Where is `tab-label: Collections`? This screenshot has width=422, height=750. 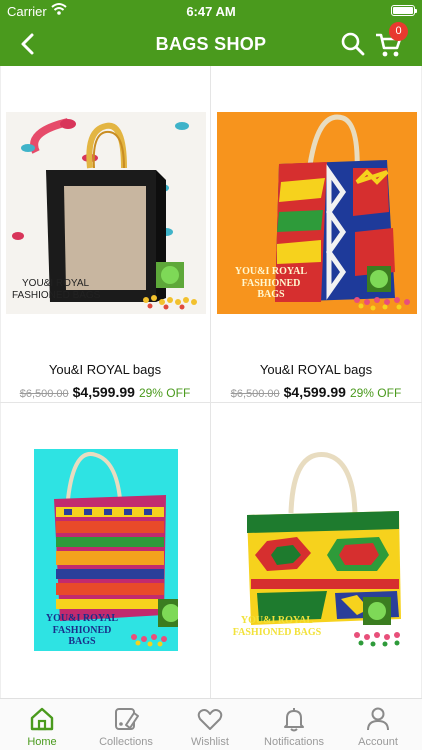 tab-label: Collections is located at coordinates (126, 742).